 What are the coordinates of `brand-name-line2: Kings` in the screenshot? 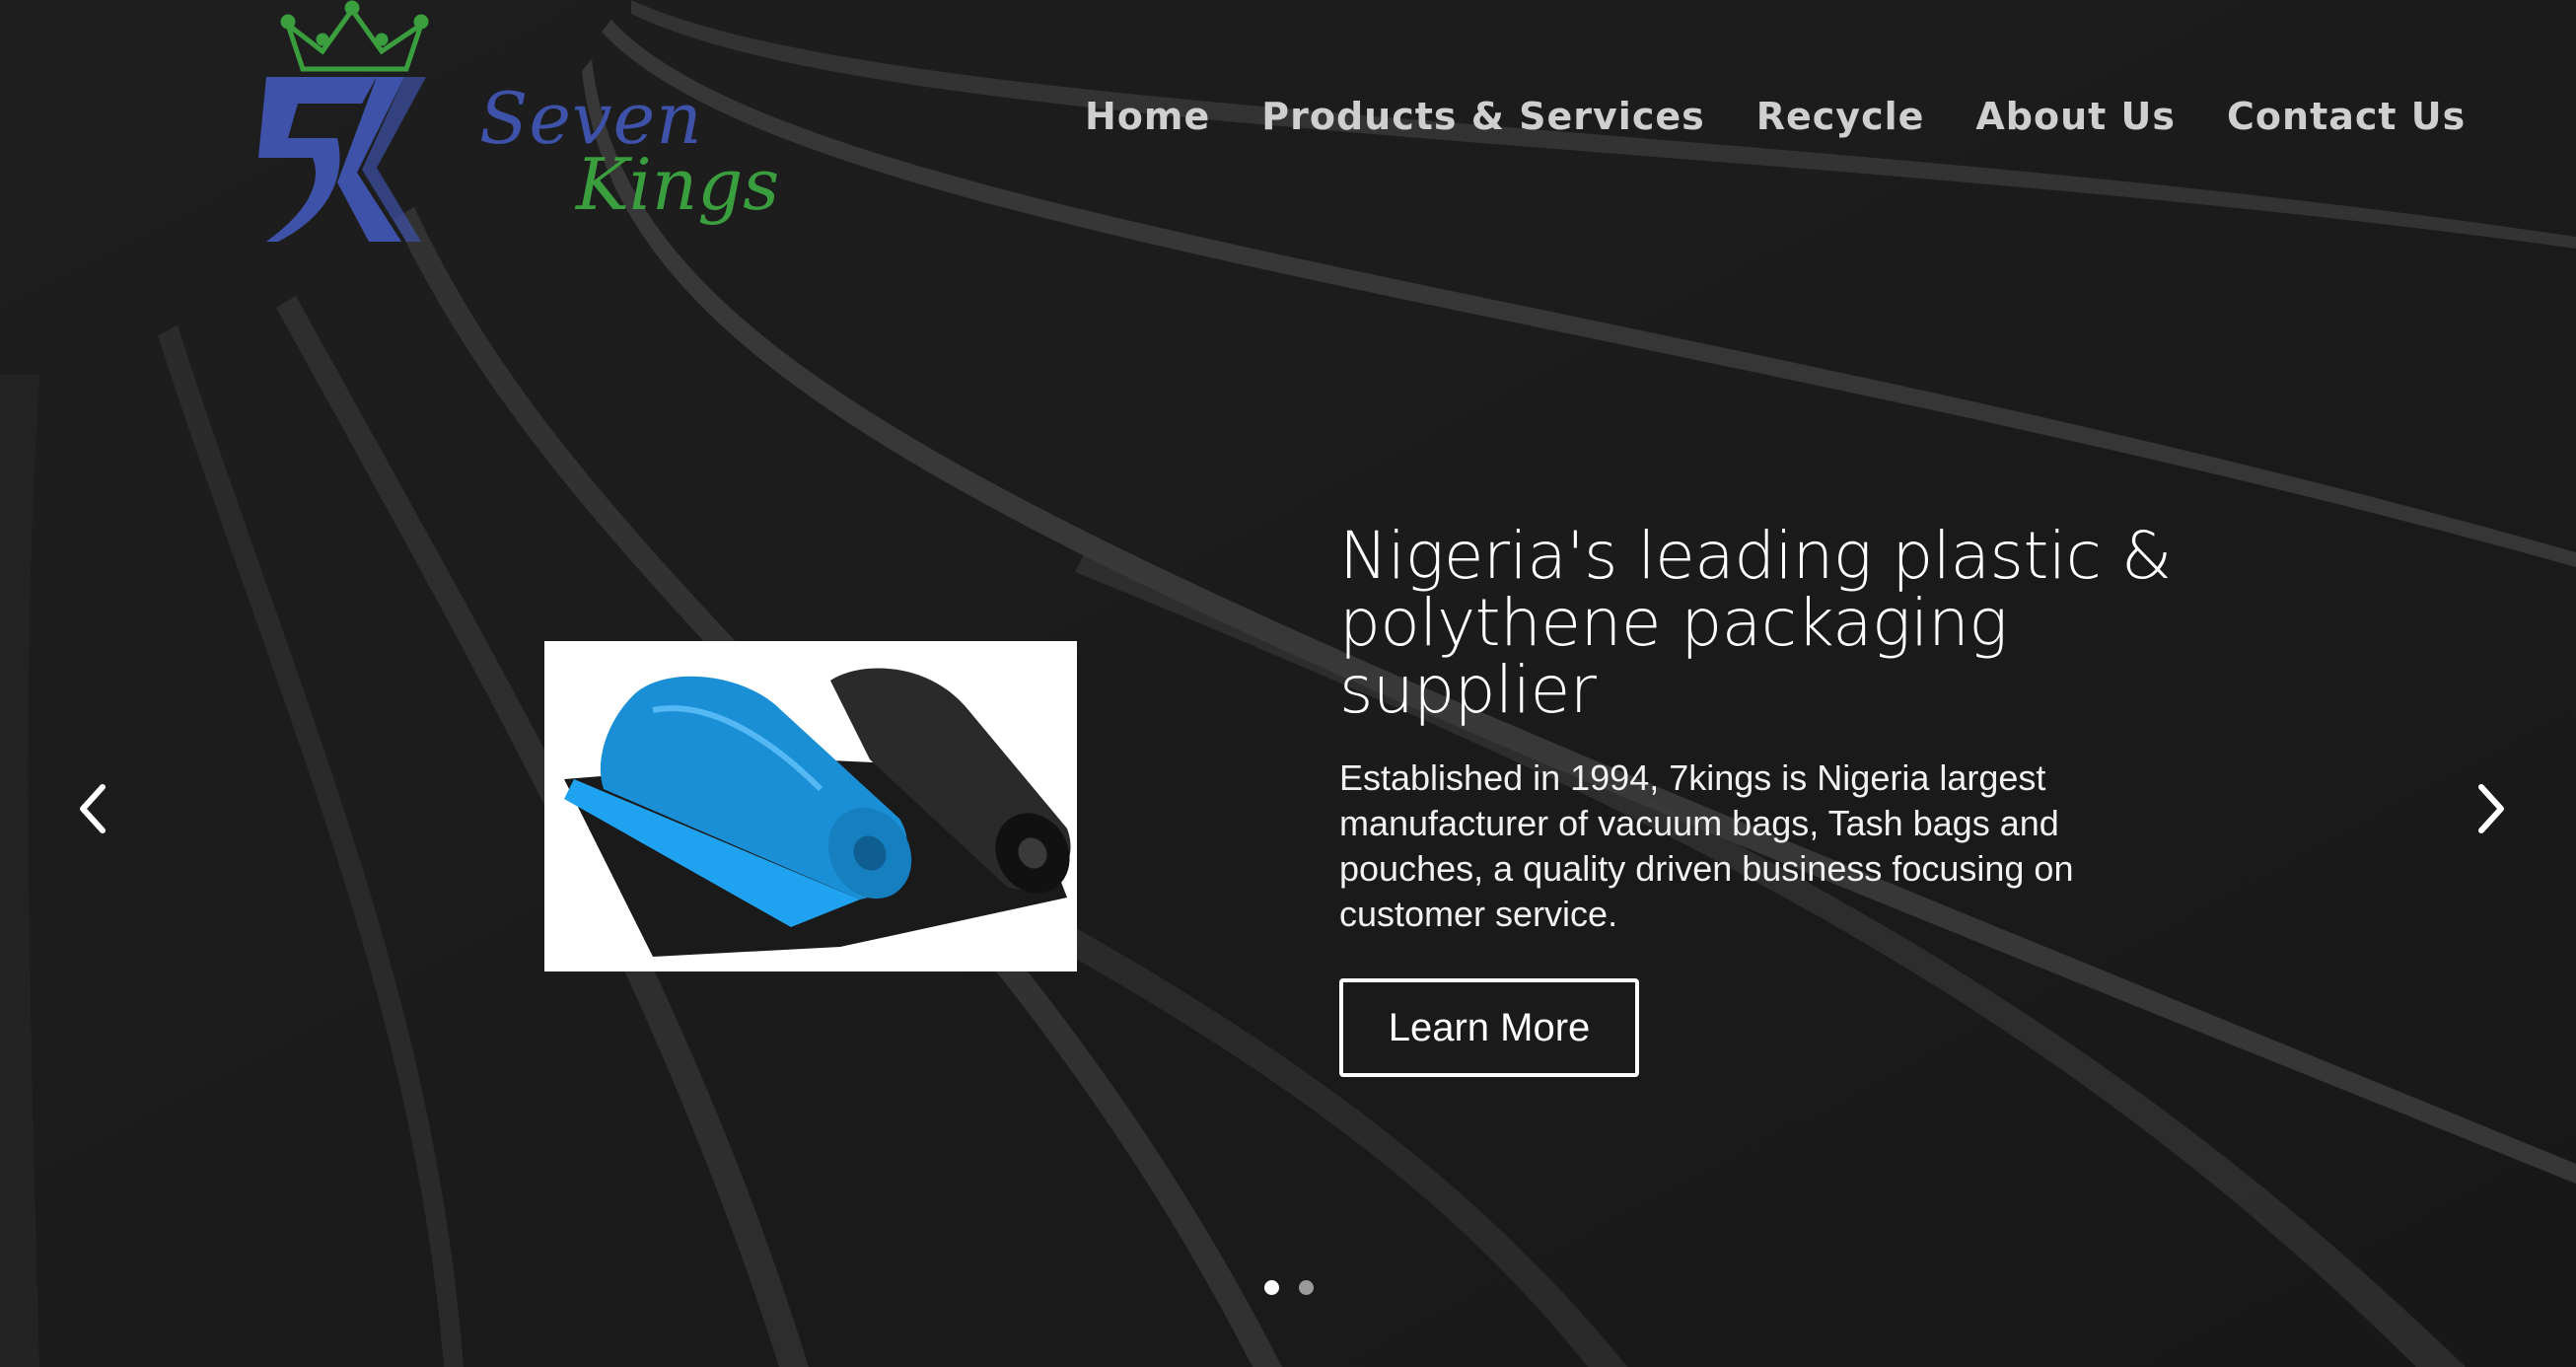 It's located at (678, 184).